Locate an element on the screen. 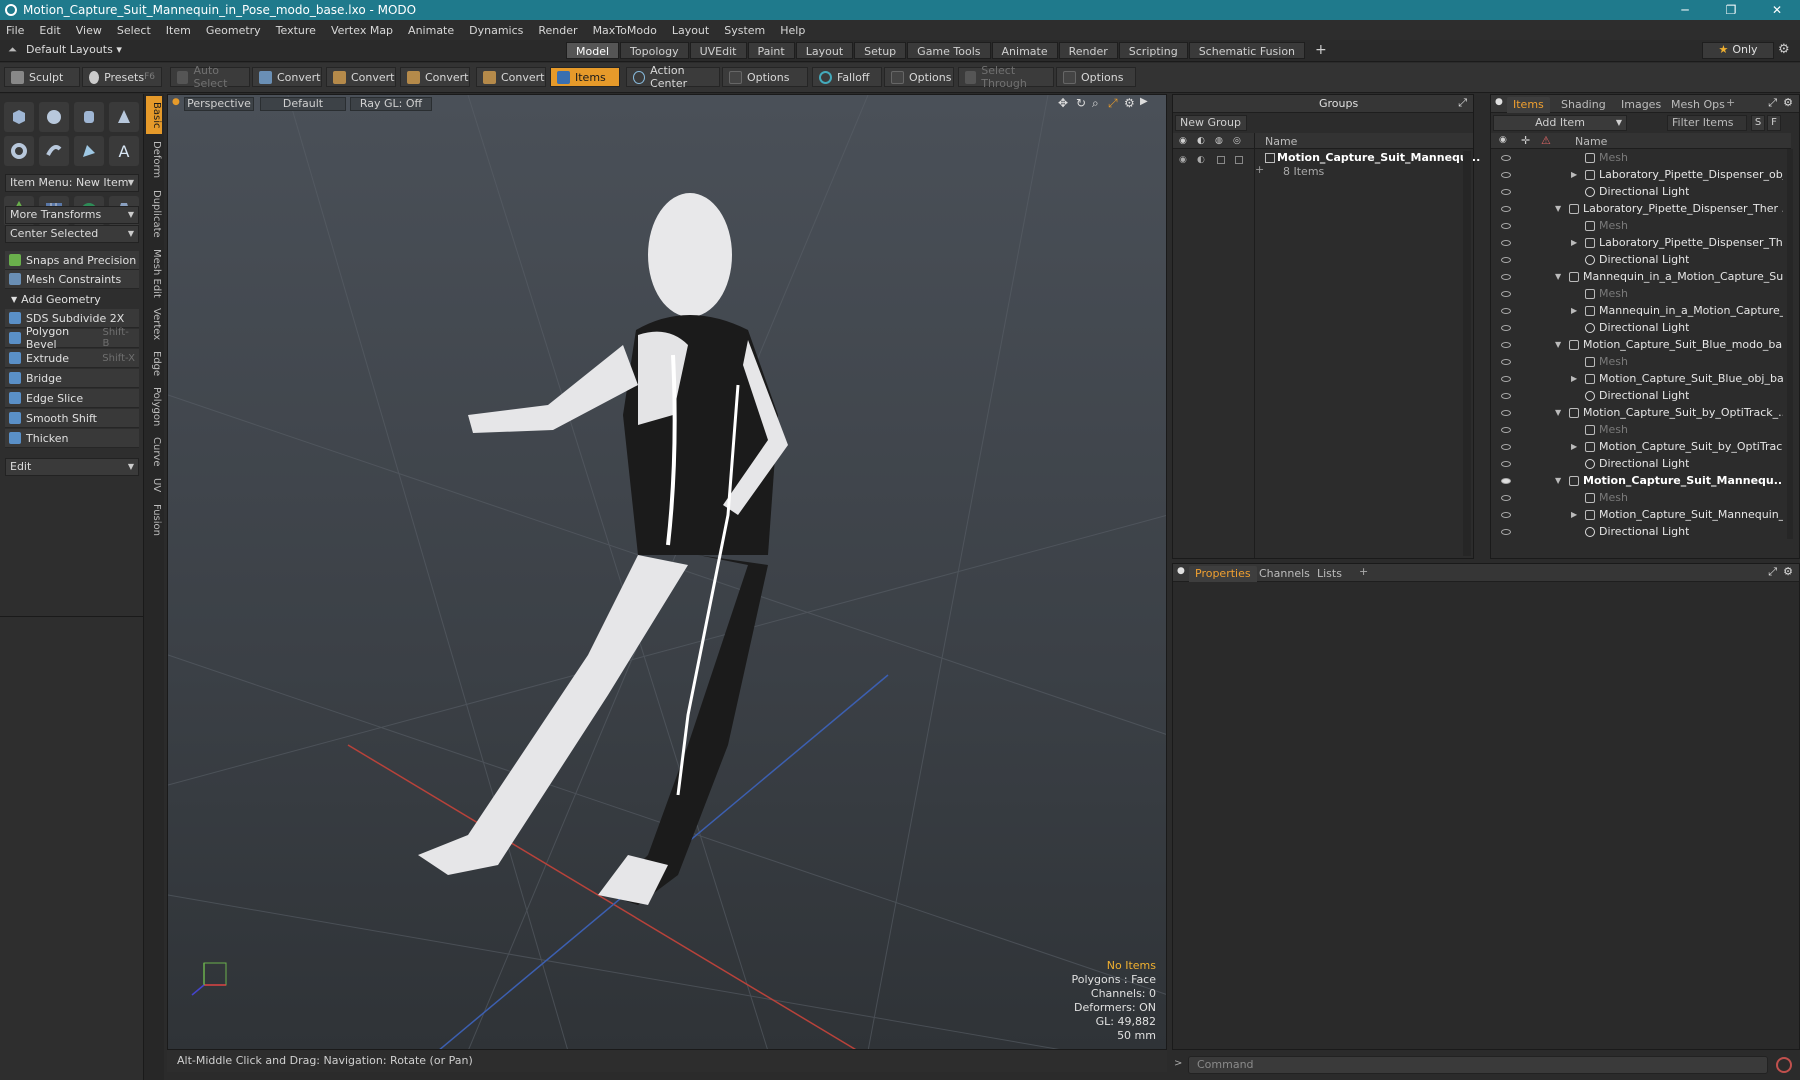 The width and height of the screenshot is (1800, 1080). menu-edit: Edit is located at coordinates (49, 30).